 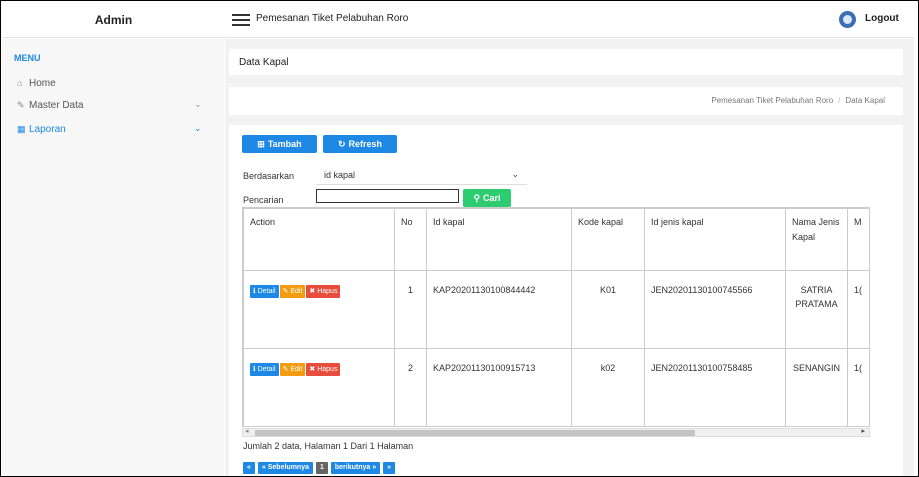 What do you see at coordinates (499, 309) in the screenshot?
I see `cell-id-kapal: KAP20201130100844442` at bounding box center [499, 309].